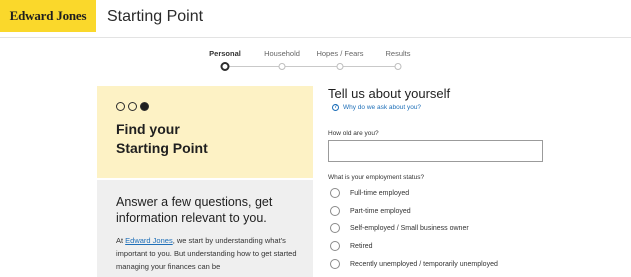  What do you see at coordinates (409, 228) in the screenshot?
I see `radio-label: Self-employed / Small business owner` at bounding box center [409, 228].